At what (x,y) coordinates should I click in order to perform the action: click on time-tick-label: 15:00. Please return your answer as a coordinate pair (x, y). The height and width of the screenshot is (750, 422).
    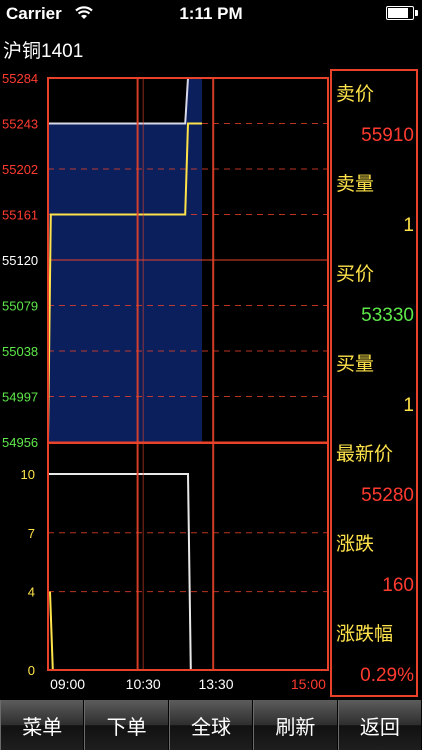
    Looking at the image, I should click on (308, 684).